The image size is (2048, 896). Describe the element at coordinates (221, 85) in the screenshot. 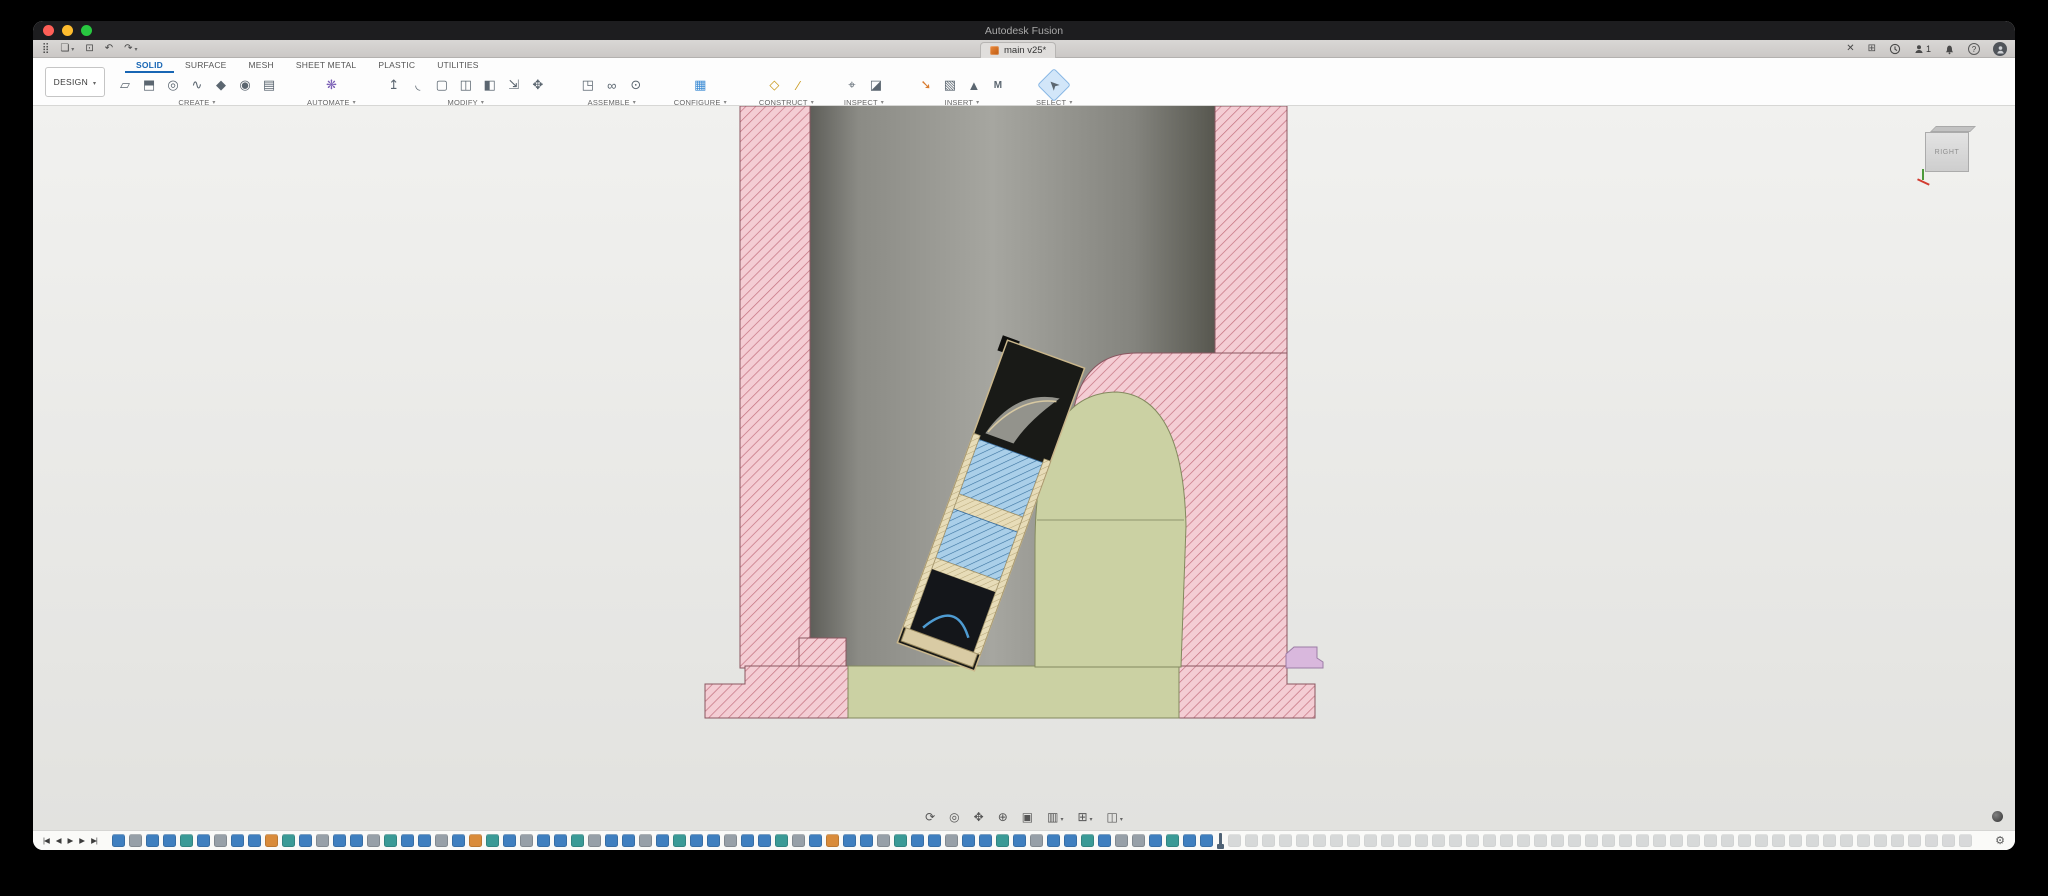

I see `loft-icon: ◆` at that location.